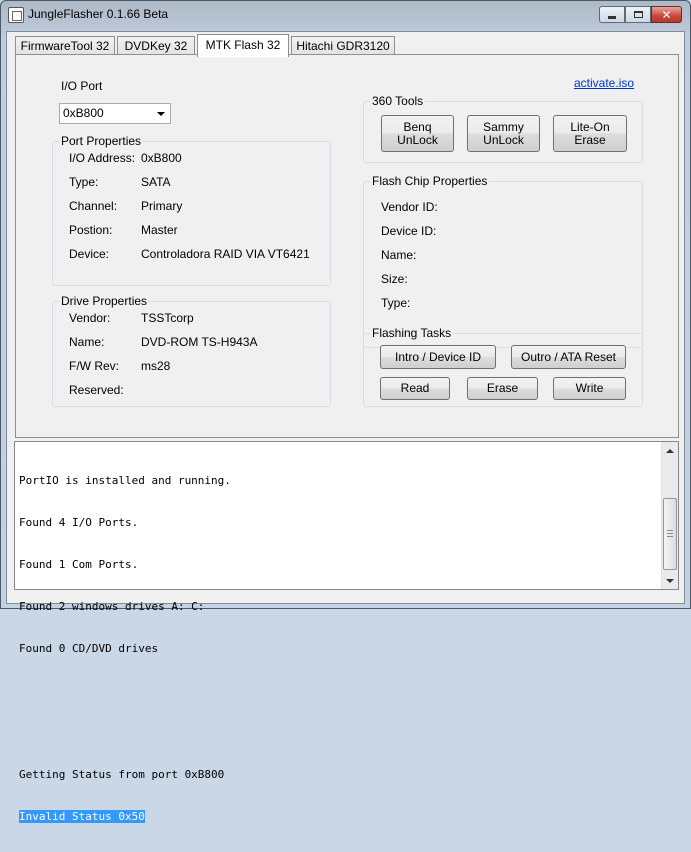  What do you see at coordinates (101, 141) in the screenshot?
I see `port-properties-title: Port Properties` at bounding box center [101, 141].